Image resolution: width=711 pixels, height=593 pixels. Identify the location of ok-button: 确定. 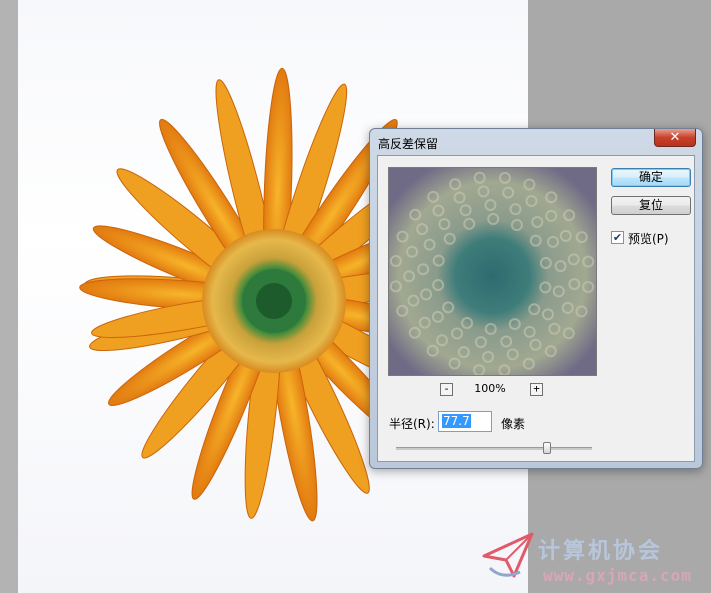
(651, 177).